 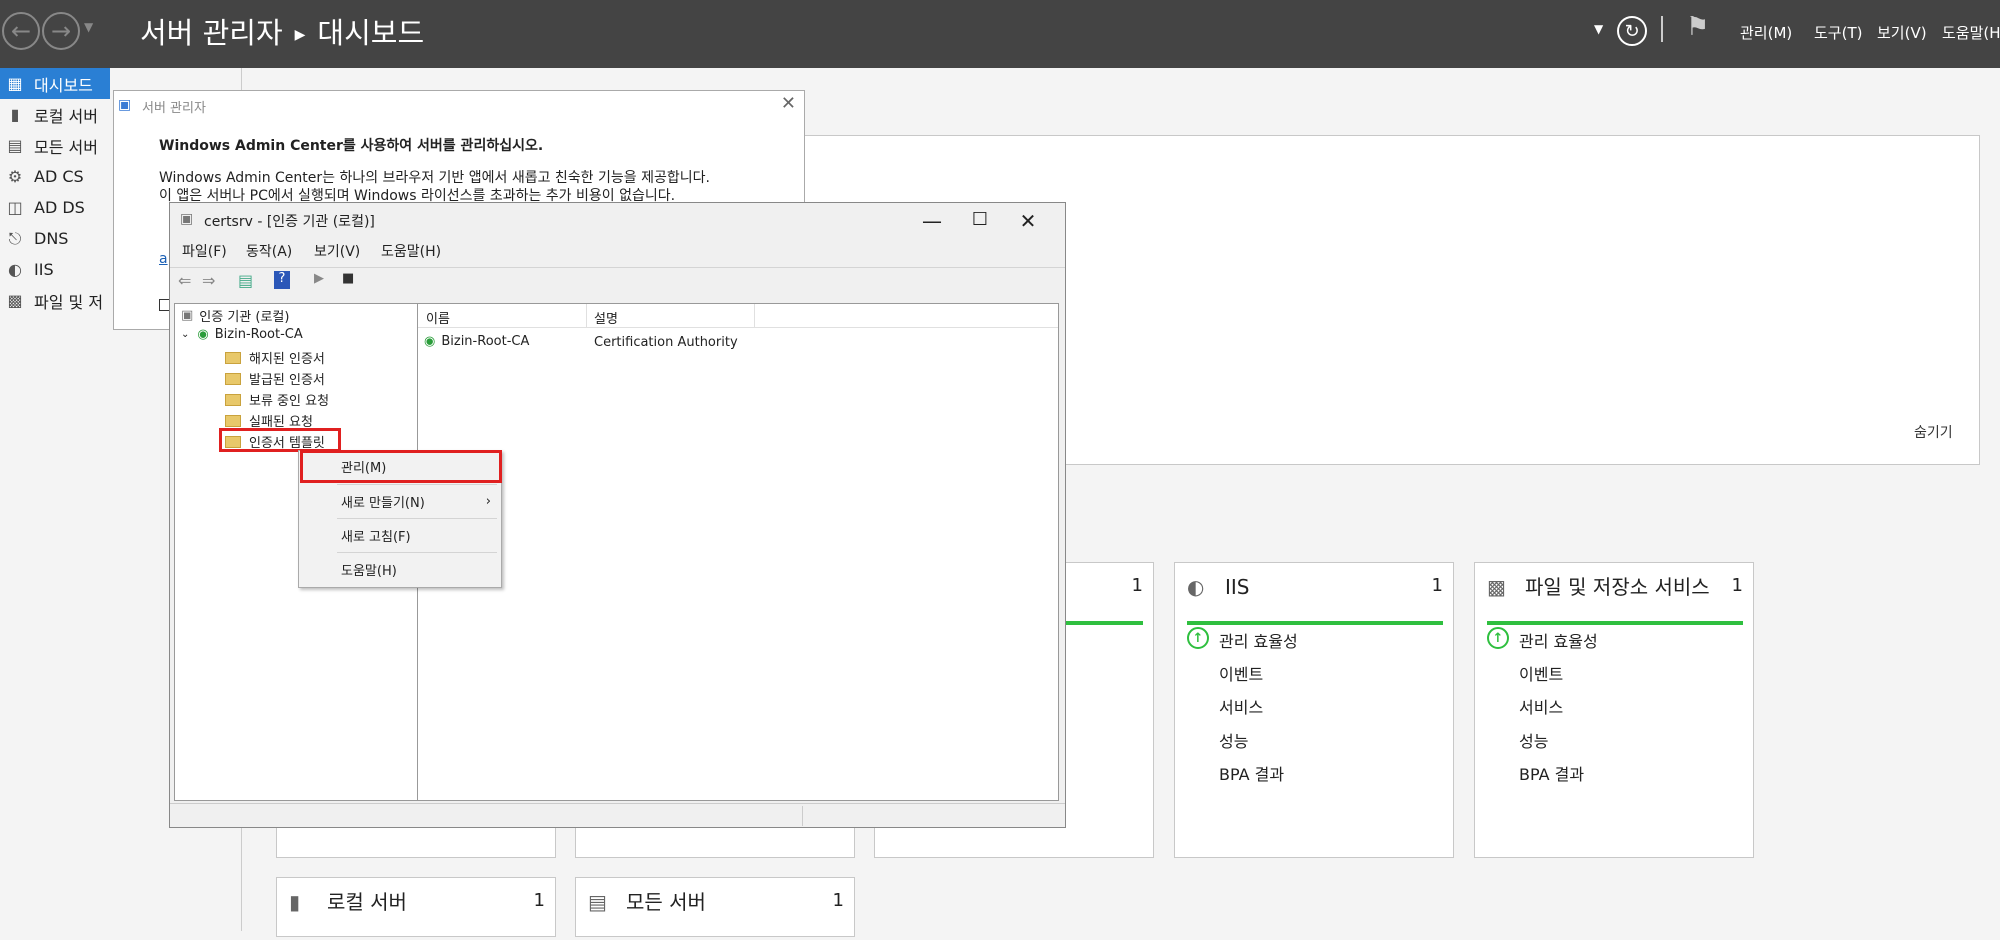 What do you see at coordinates (66, 147) in the screenshot?
I see `nav-label: 모든 서버` at bounding box center [66, 147].